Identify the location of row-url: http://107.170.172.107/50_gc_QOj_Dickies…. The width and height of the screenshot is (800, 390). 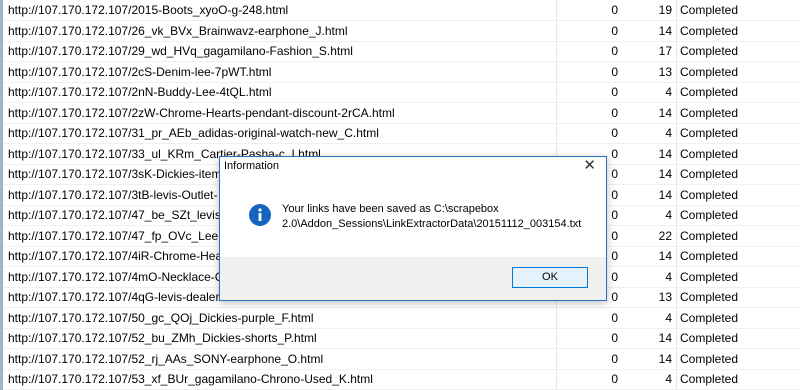
(161, 317).